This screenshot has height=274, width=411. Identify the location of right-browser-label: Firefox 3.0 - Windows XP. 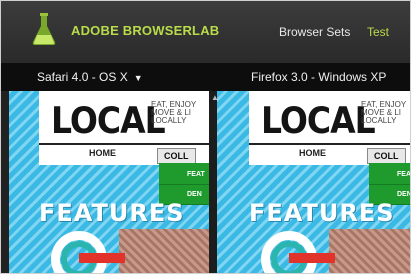
(319, 77).